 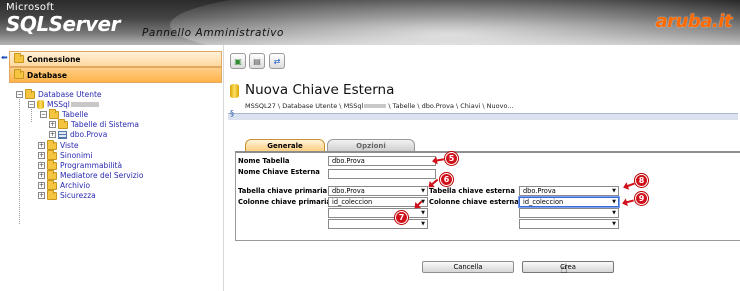 I want to click on colonne-esterna-label: Colonne chiave esterna, so click(x=474, y=202).